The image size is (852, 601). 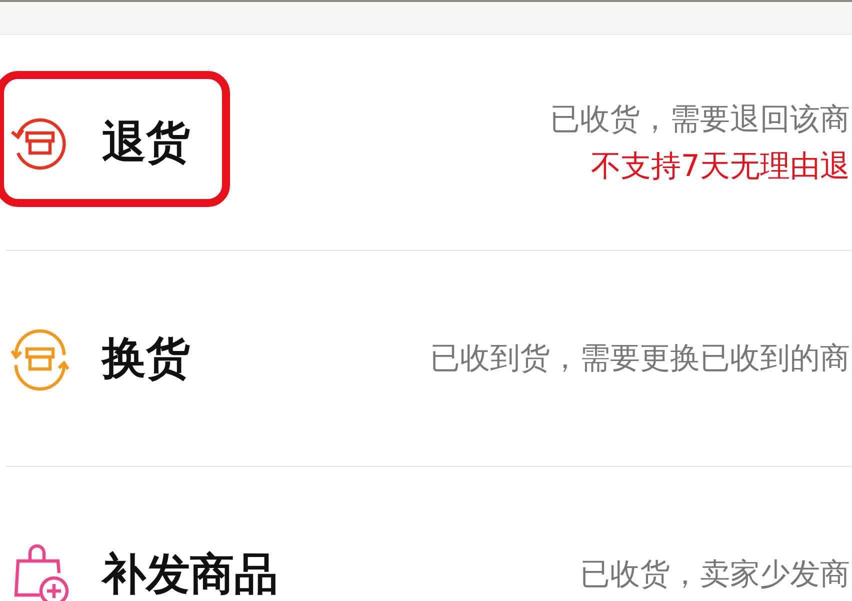 What do you see at coordinates (146, 142) in the screenshot?
I see `option-title: 退货` at bounding box center [146, 142].